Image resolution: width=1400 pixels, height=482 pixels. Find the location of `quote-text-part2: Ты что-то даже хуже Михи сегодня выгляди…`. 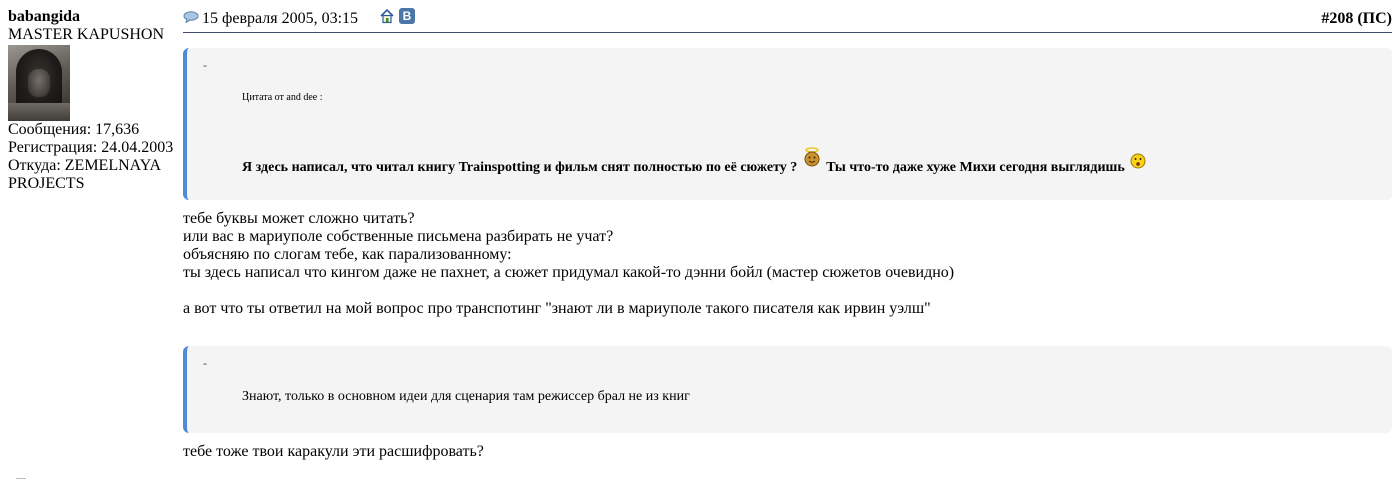

quote-text-part2: Ты что-то даже хуже Михи сегодня выгляди… is located at coordinates (975, 167).